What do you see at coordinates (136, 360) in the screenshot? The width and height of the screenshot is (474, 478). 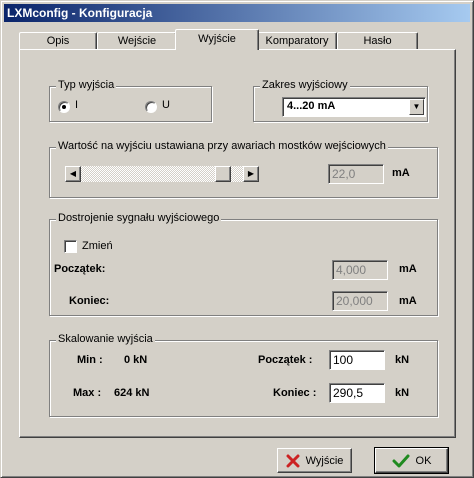 I see `scaling-min-value: 0 kN` at bounding box center [136, 360].